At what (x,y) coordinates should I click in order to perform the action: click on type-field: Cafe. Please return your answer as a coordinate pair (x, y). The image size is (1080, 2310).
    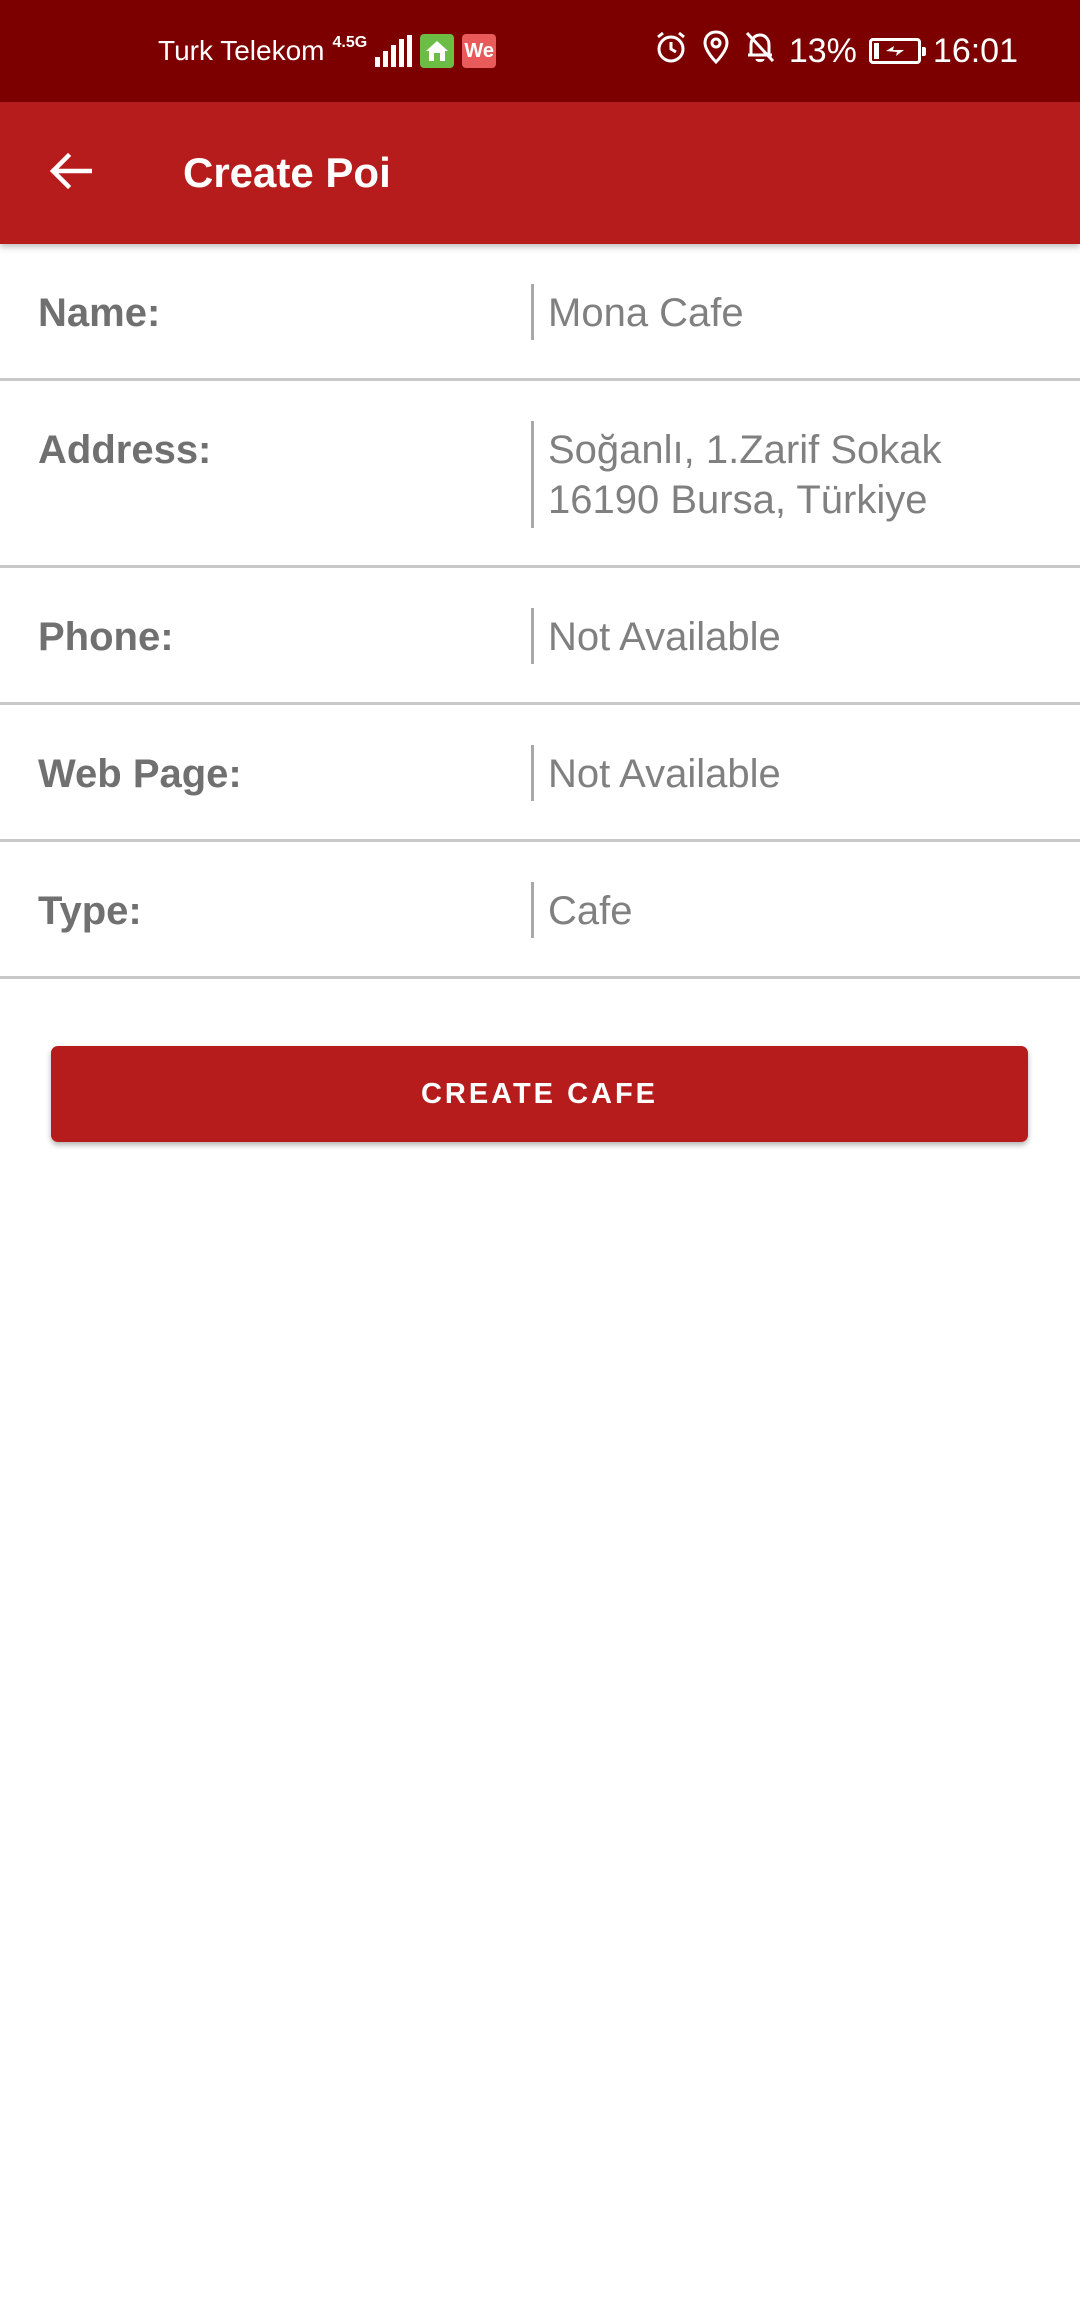
    Looking at the image, I should click on (798, 911).